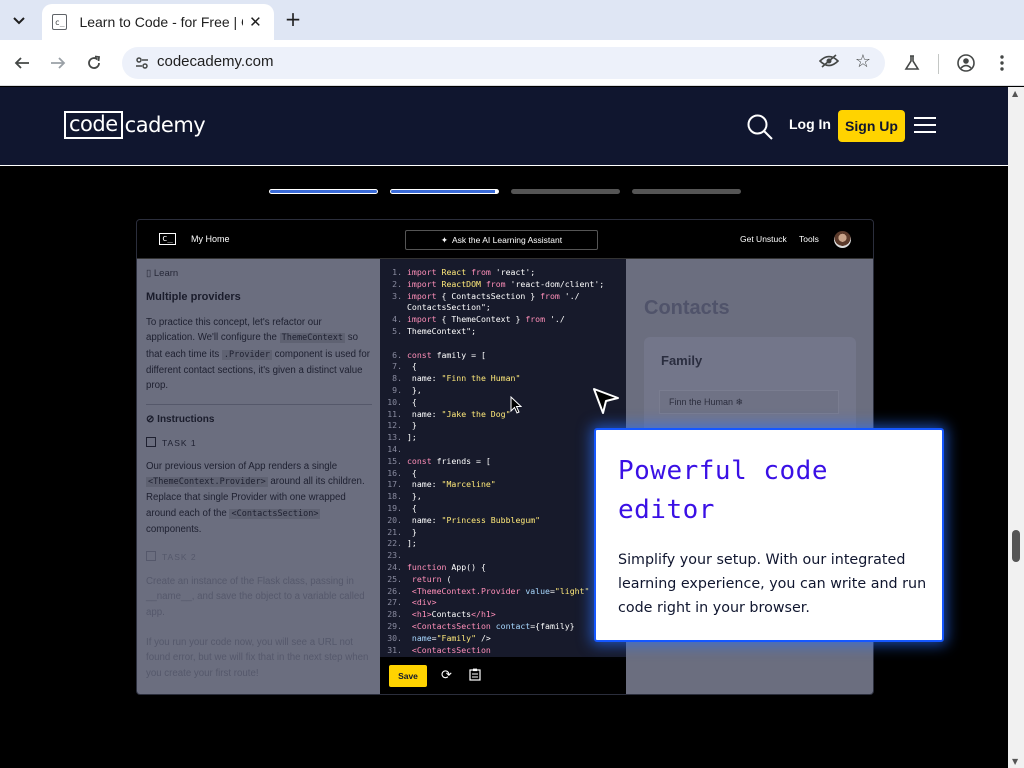  I want to click on code-token: />, so click(483, 637).